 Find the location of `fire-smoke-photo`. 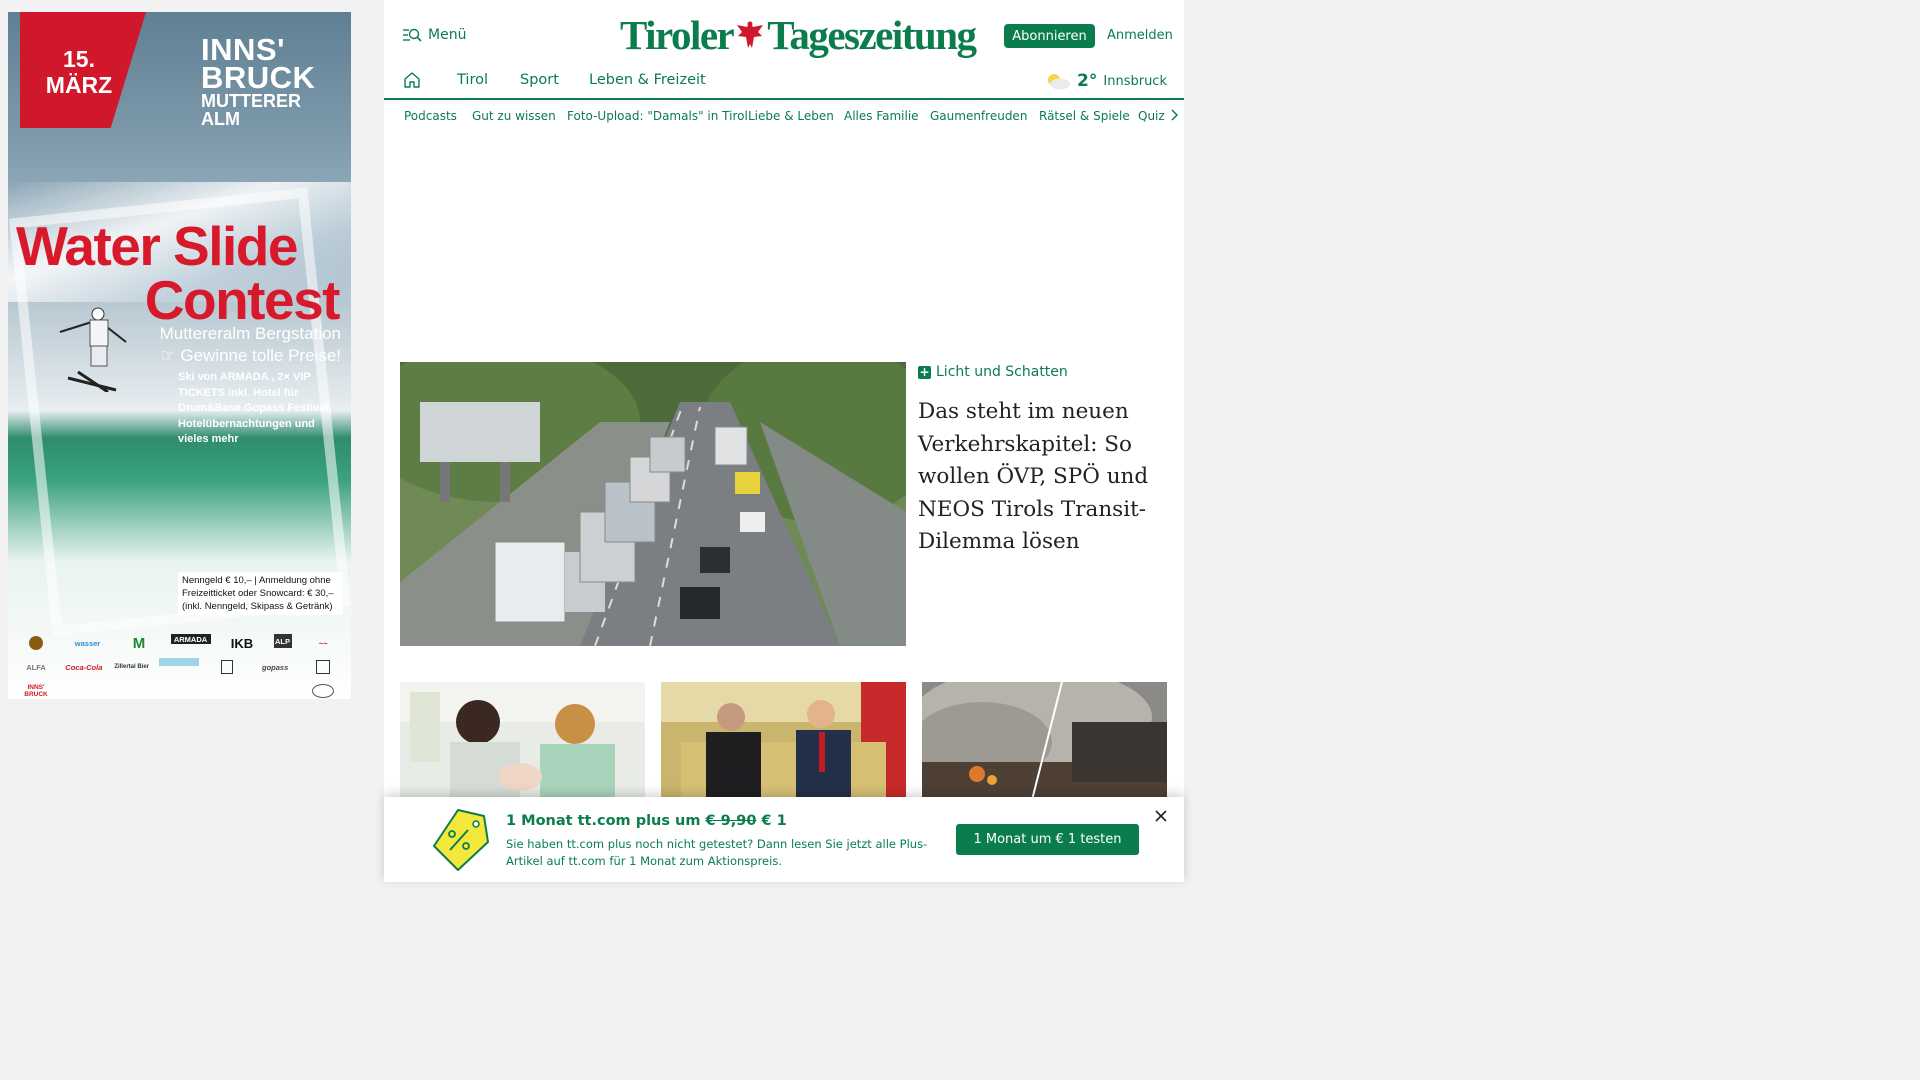

fire-smoke-photo is located at coordinates (1044, 741).